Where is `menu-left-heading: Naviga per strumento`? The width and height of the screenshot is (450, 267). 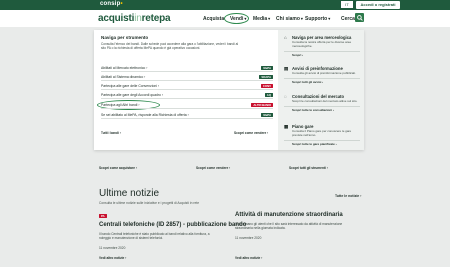
menu-left-heading: Naviga per strumento is located at coordinates (125, 37).